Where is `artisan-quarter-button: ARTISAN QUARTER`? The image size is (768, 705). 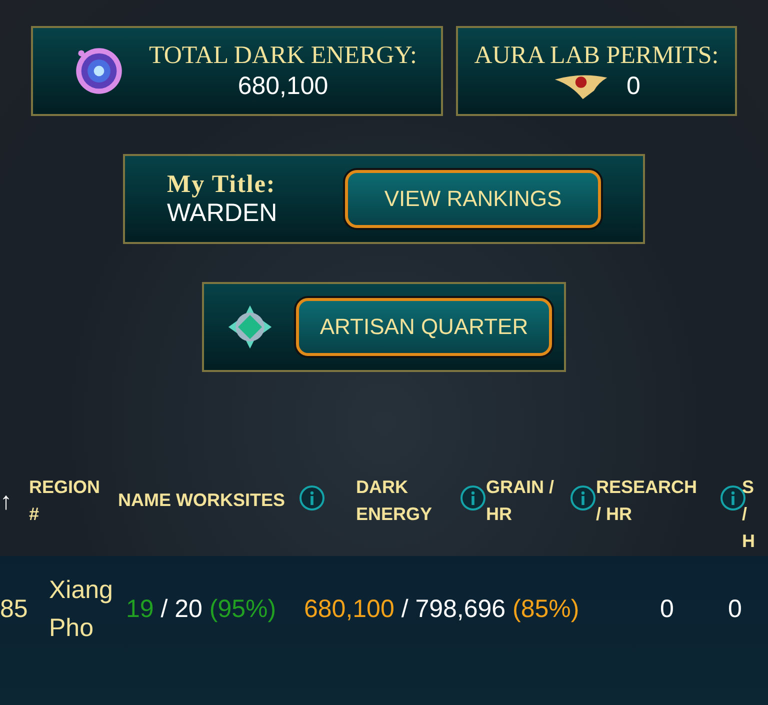 artisan-quarter-button: ARTISAN QUARTER is located at coordinates (424, 327).